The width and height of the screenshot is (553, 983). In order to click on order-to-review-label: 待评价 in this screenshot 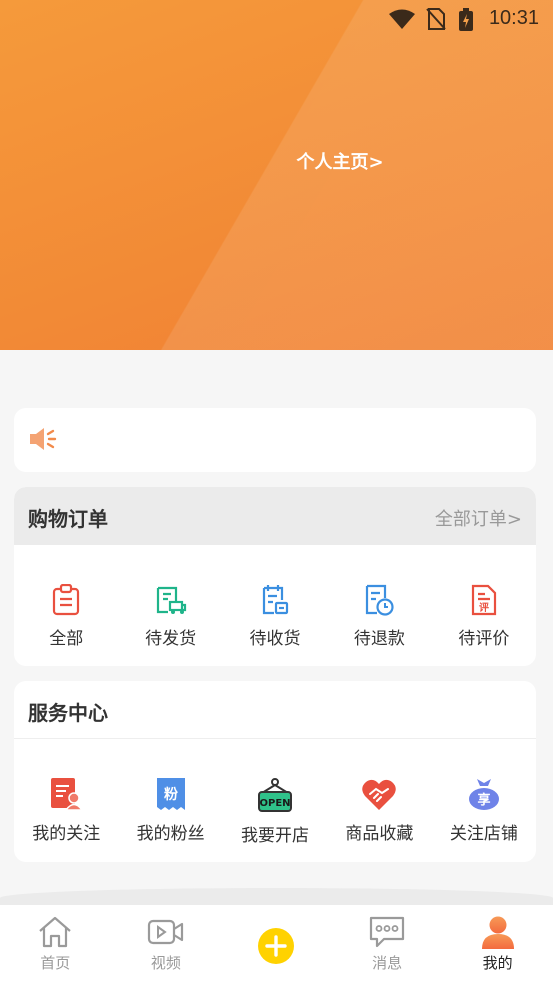, I will do `click(484, 639)`.